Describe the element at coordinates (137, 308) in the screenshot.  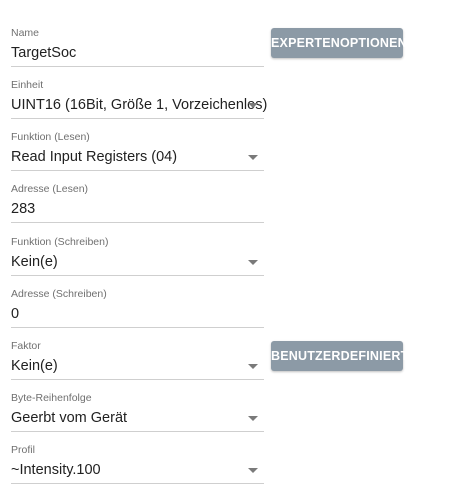
I see `write-address-field: Adresse (Schreiben) 0` at that location.